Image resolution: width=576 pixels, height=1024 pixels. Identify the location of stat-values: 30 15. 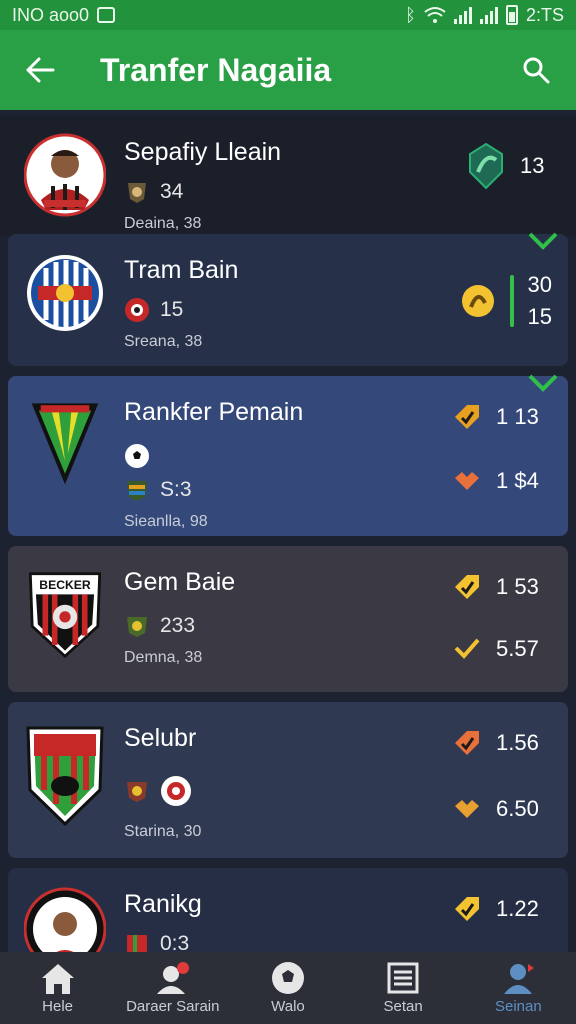
(540, 301).